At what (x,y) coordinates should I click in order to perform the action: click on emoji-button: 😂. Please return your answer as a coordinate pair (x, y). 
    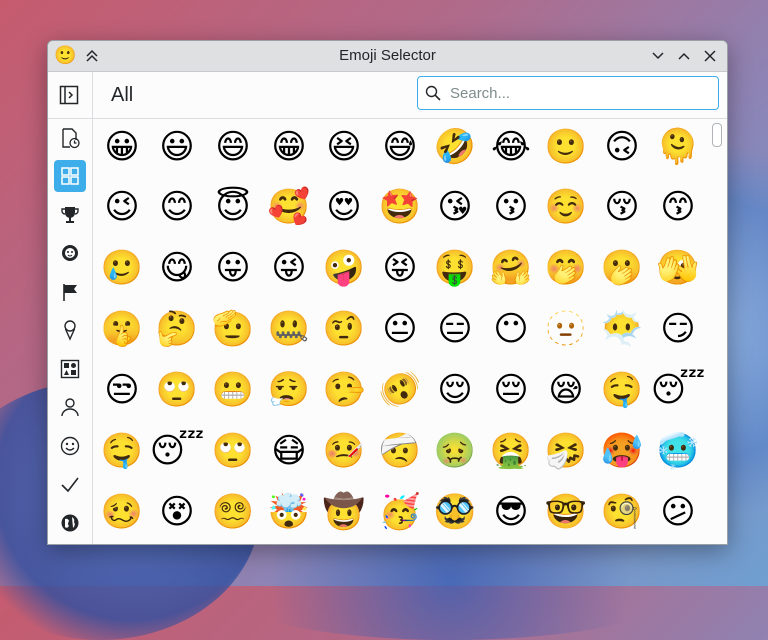
    Looking at the image, I should click on (511, 147).